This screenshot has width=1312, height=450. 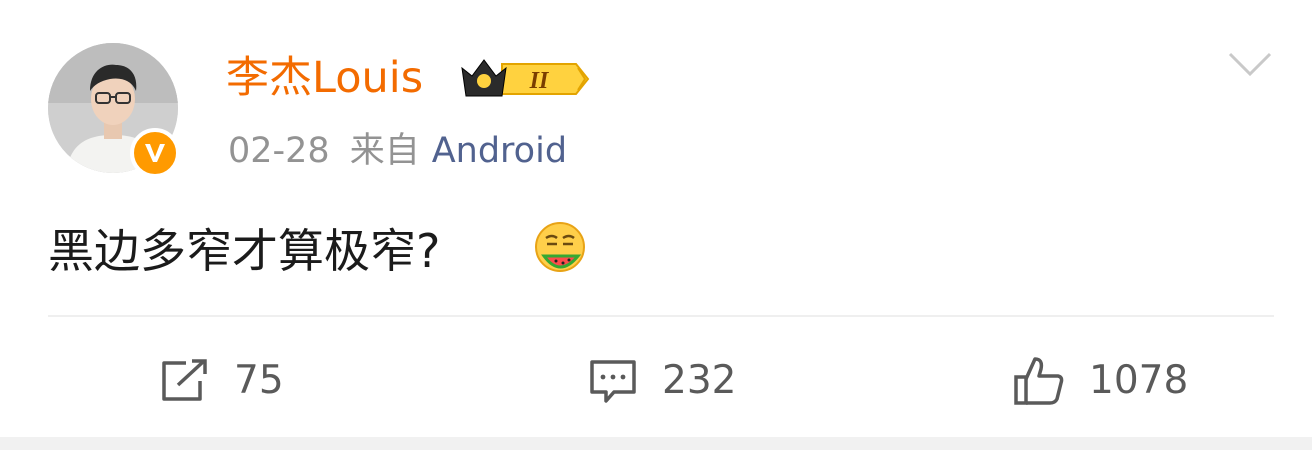 I want to click on divider, so click(x=661, y=316).